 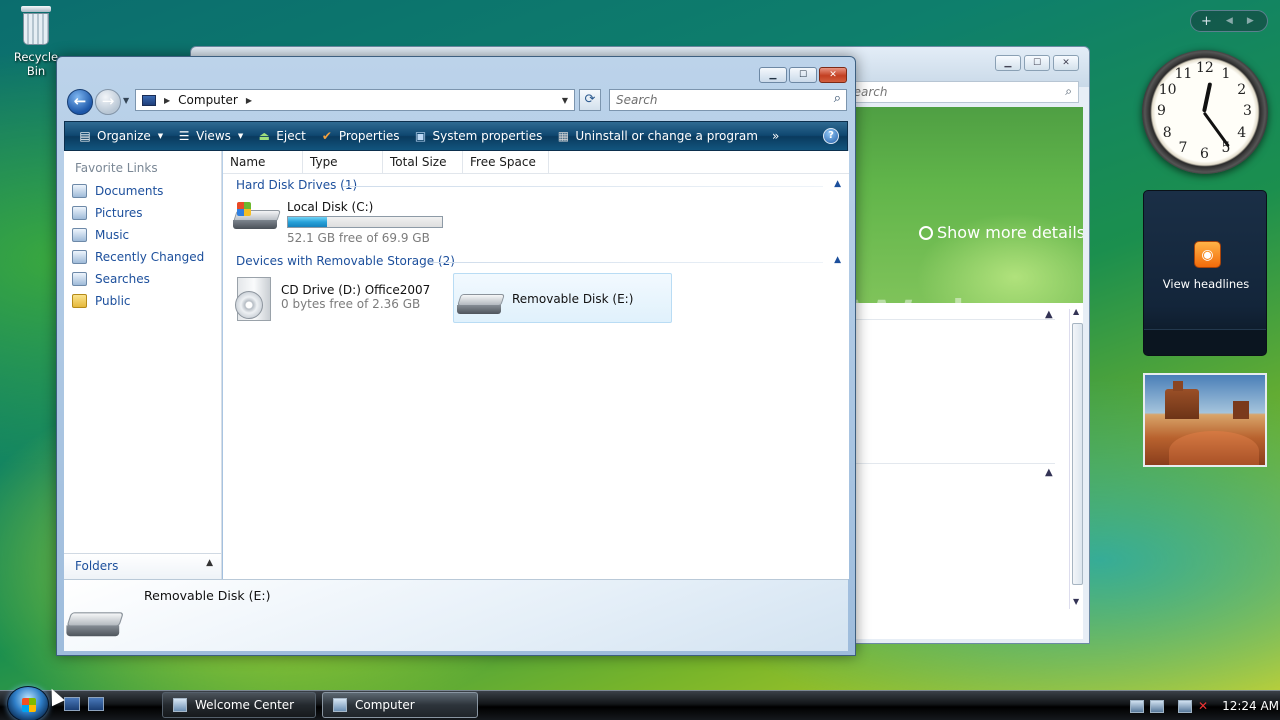 I want to click on divider, so click(x=583, y=186).